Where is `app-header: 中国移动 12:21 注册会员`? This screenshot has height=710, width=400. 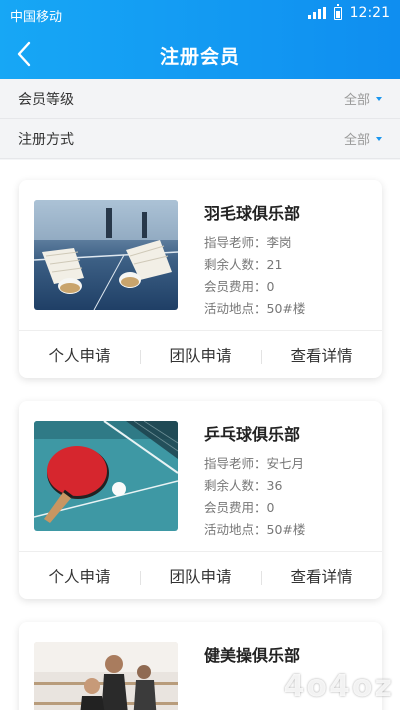
app-header: 中国移动 12:21 注册会员 is located at coordinates (200, 39).